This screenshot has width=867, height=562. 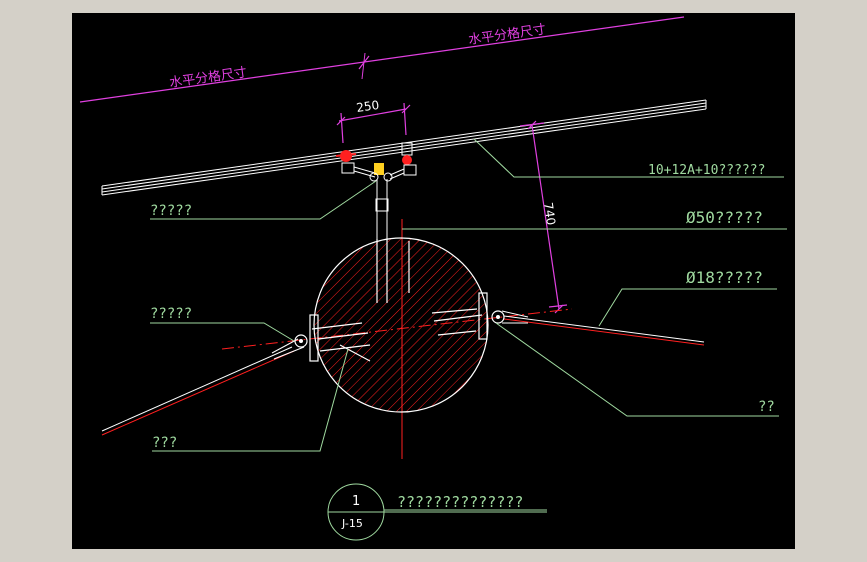 I want to click on label-glass-spec: 10+12A+10??????, so click(x=706, y=170).